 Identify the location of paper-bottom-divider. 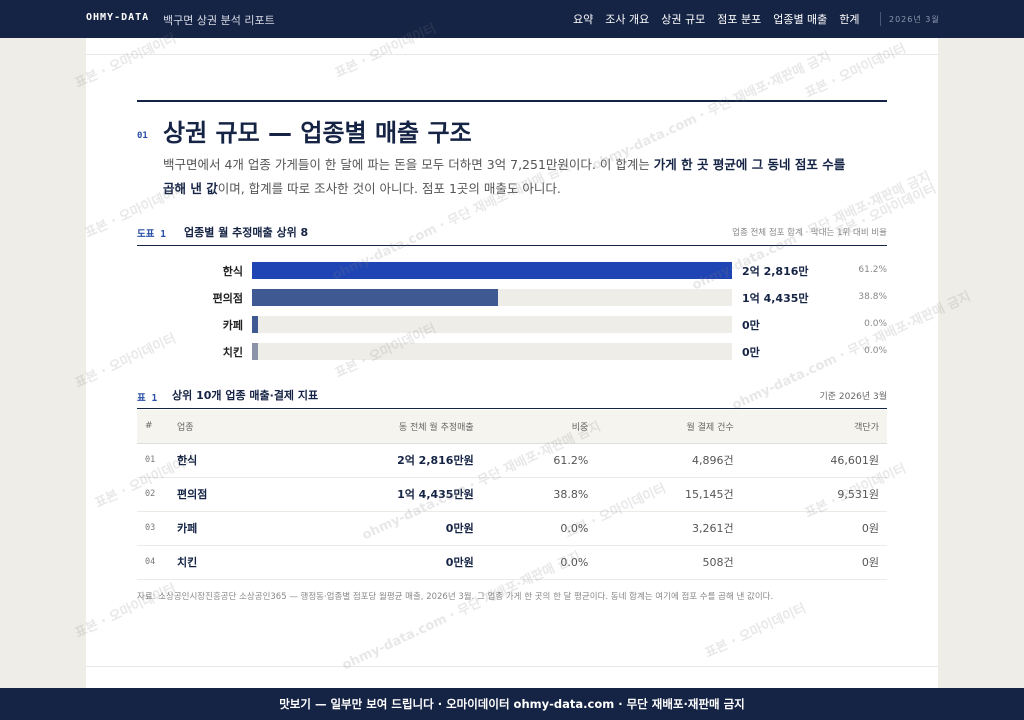
(512, 666).